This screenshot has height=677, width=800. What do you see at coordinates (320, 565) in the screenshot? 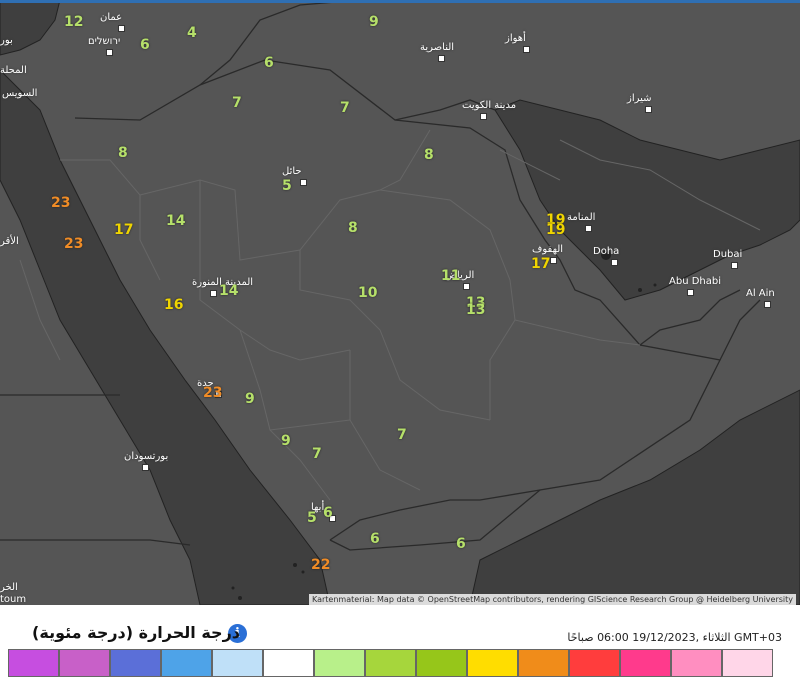
I see `temperature-value: 22` at bounding box center [320, 565].